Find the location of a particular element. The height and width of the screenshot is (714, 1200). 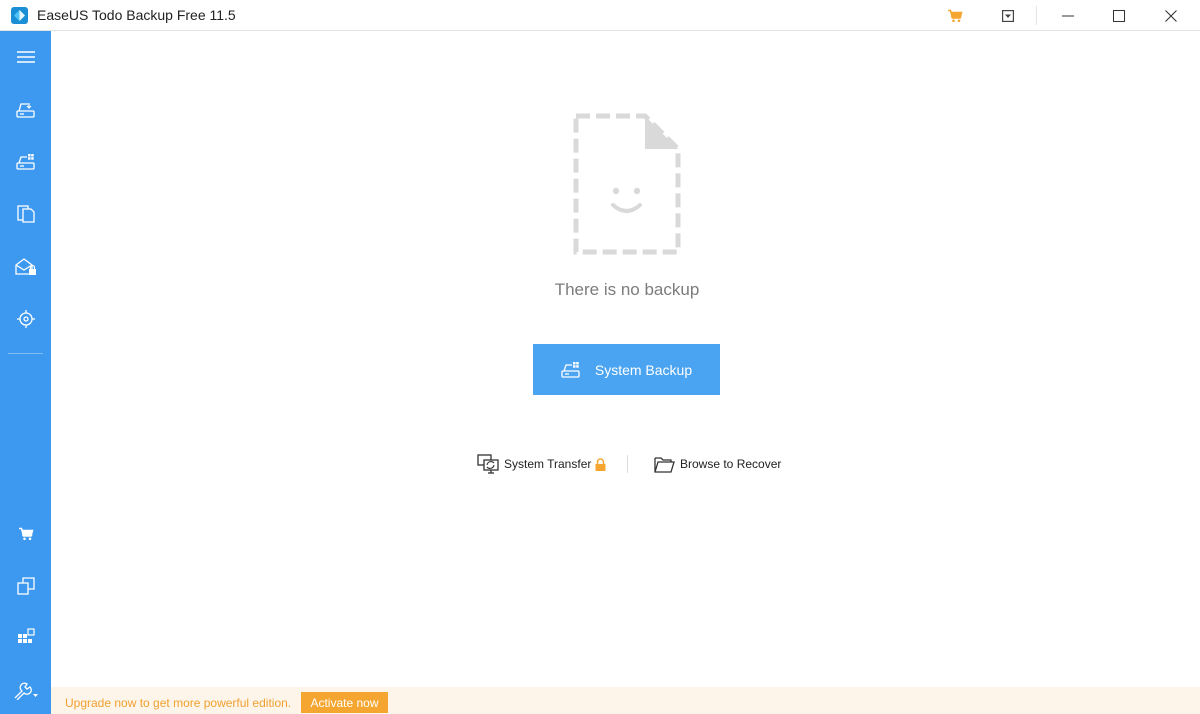

sidebar-item-smart-backup is located at coordinates (25, 319).